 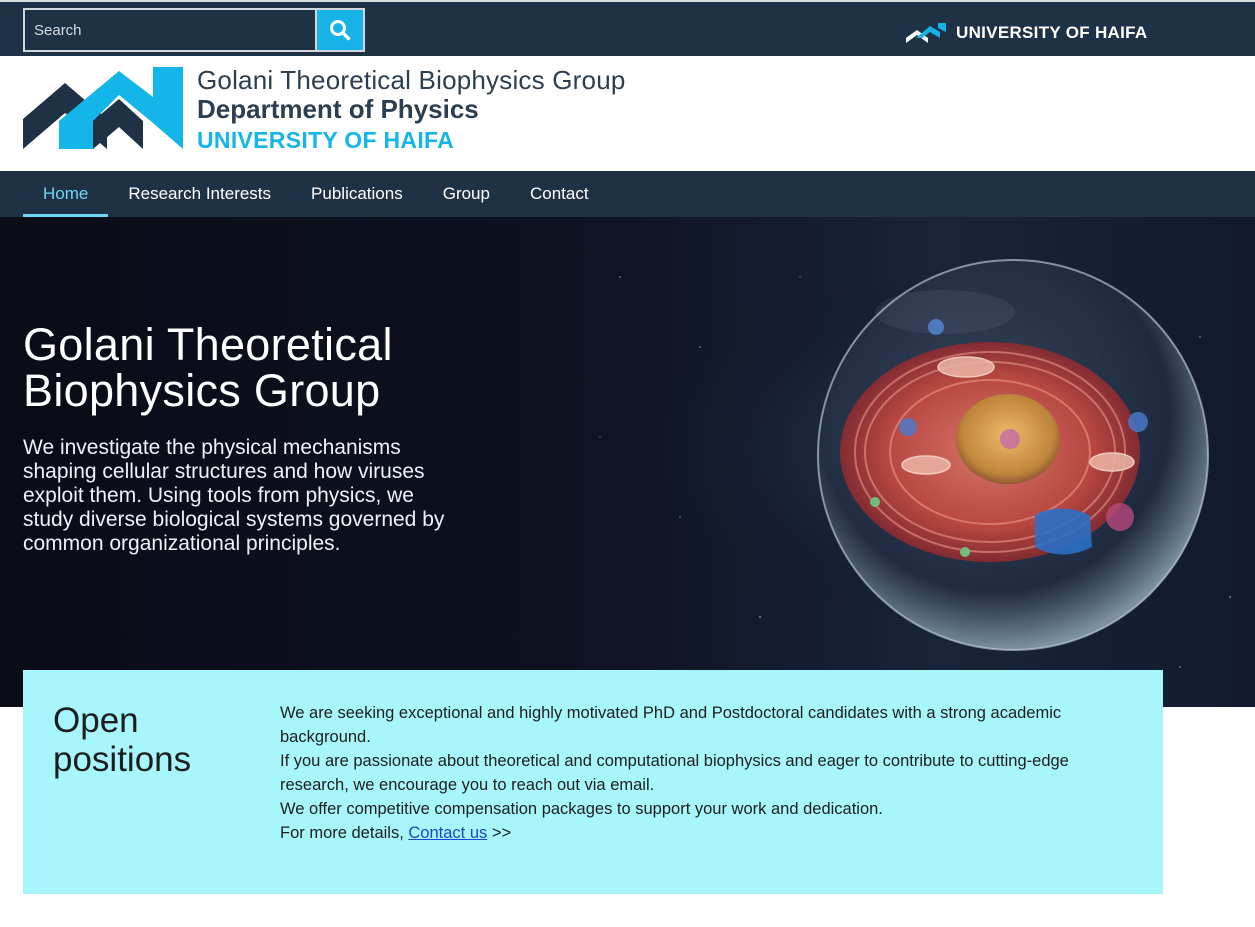 What do you see at coordinates (411, 80) in the screenshot?
I see `logo-group-name: Golani Theoretical Biophysics Group` at bounding box center [411, 80].